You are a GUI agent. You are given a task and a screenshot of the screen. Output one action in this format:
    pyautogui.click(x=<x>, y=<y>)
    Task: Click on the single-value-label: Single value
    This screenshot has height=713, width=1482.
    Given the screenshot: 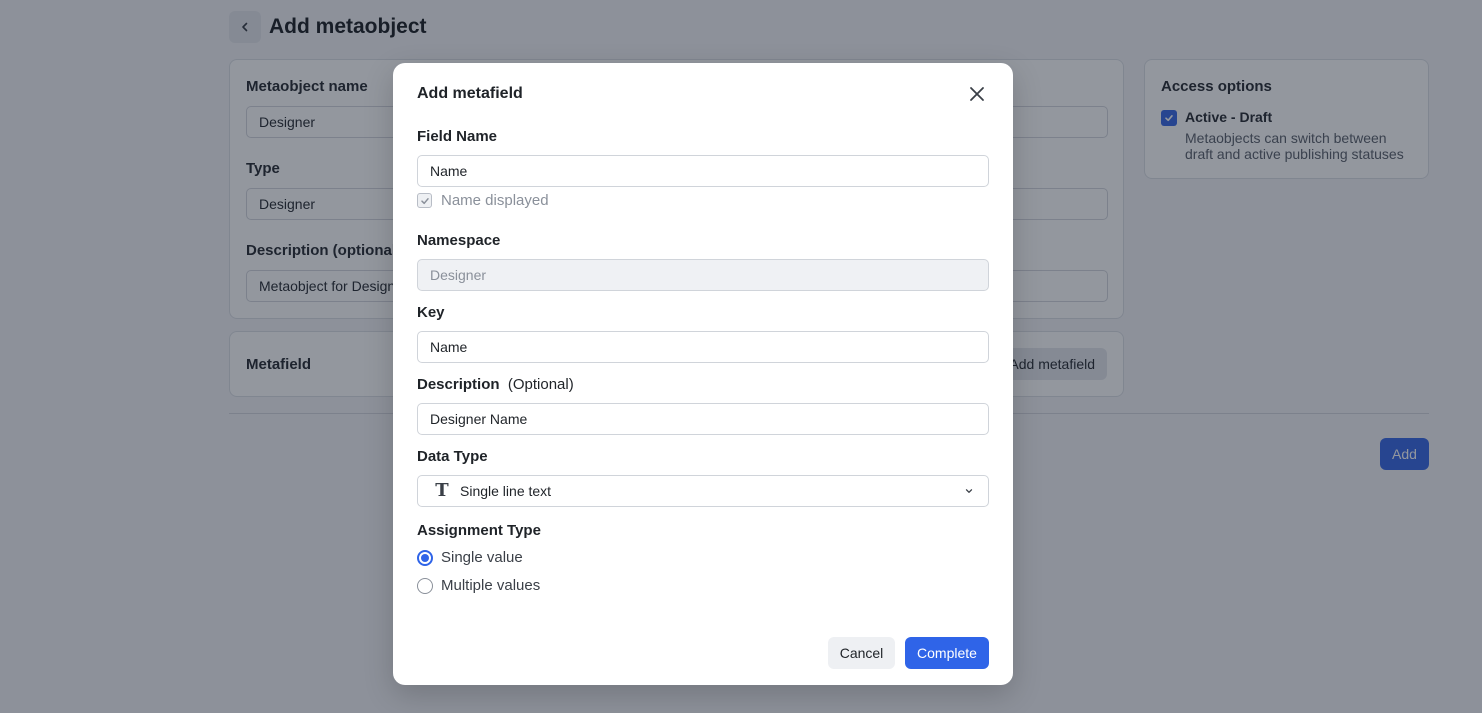 What is the action you would take?
    pyautogui.click(x=482, y=557)
    